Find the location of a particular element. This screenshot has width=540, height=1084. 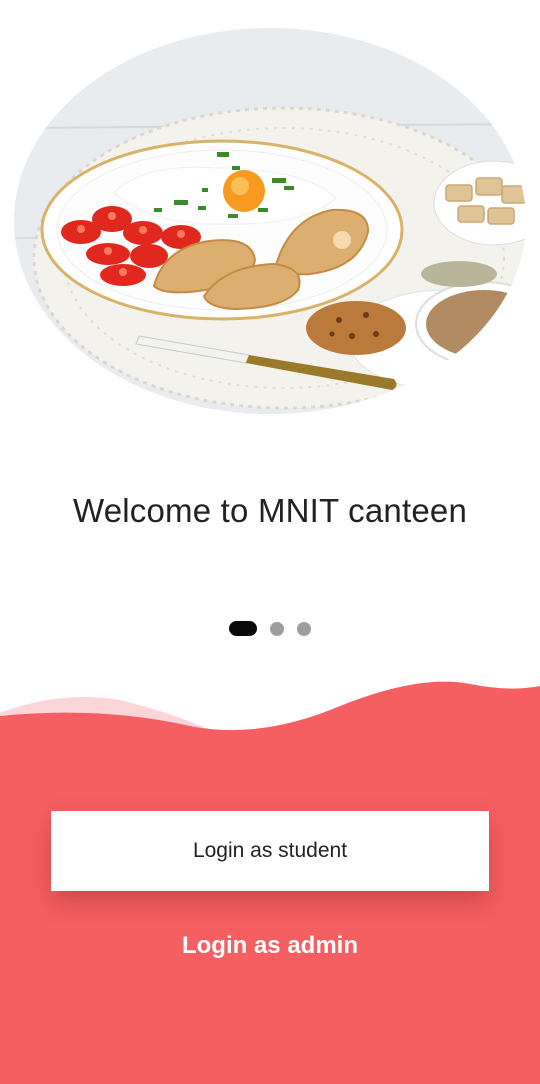

page-dot-active is located at coordinates (243, 628).